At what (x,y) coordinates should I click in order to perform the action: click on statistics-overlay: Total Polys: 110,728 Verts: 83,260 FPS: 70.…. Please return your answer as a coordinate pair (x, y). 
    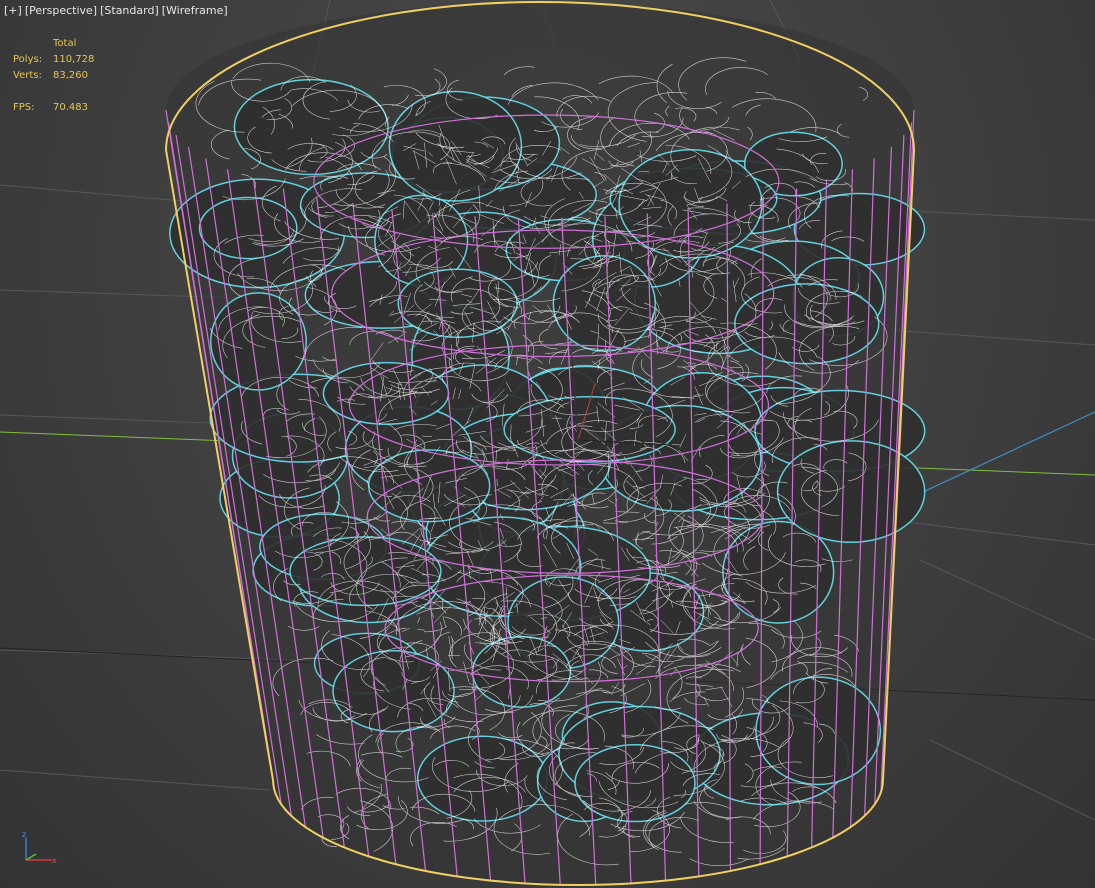
    Looking at the image, I should click on (53, 76).